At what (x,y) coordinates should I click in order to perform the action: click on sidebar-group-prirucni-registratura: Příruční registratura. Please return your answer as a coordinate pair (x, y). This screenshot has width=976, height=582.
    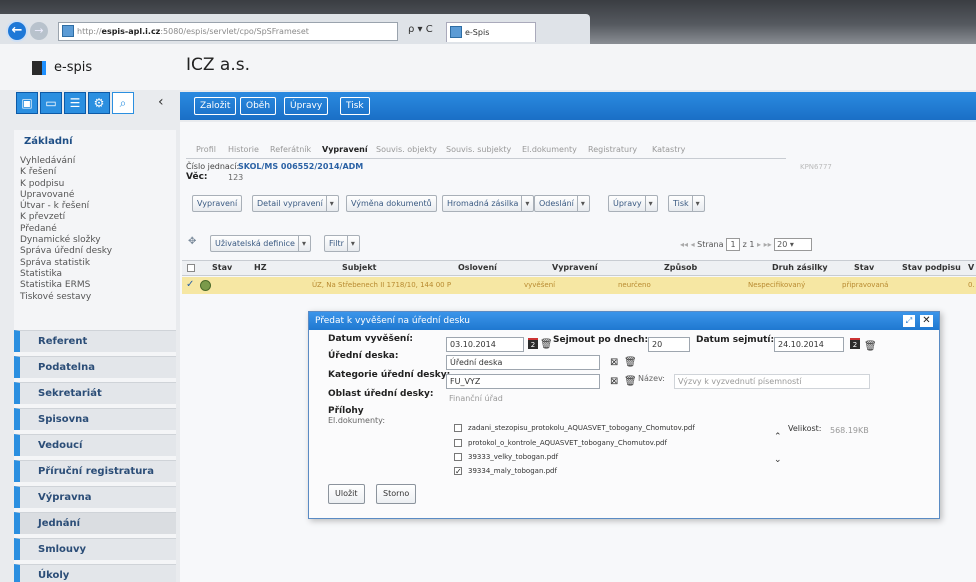
    Looking at the image, I should click on (95, 471).